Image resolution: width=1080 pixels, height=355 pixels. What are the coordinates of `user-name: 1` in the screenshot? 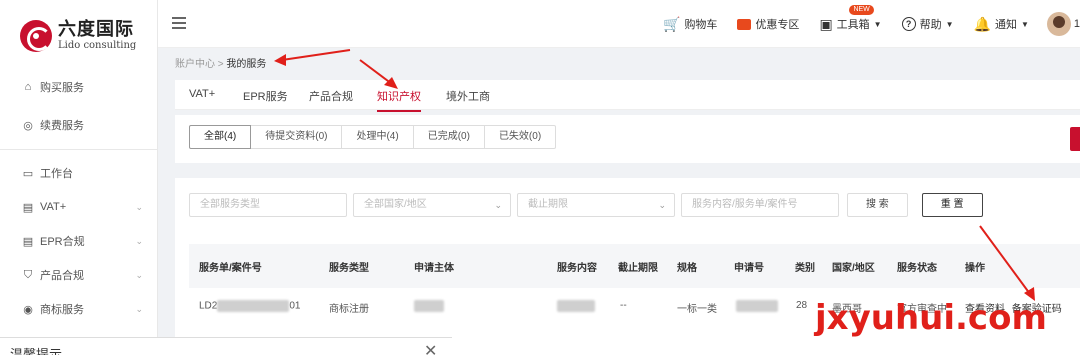 It's located at (1076, 24).